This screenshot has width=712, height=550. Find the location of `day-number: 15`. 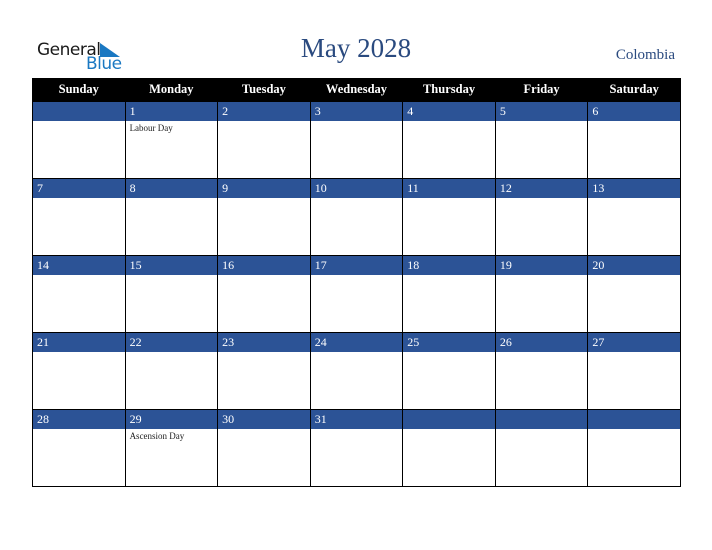

day-number: 15 is located at coordinates (171, 265).